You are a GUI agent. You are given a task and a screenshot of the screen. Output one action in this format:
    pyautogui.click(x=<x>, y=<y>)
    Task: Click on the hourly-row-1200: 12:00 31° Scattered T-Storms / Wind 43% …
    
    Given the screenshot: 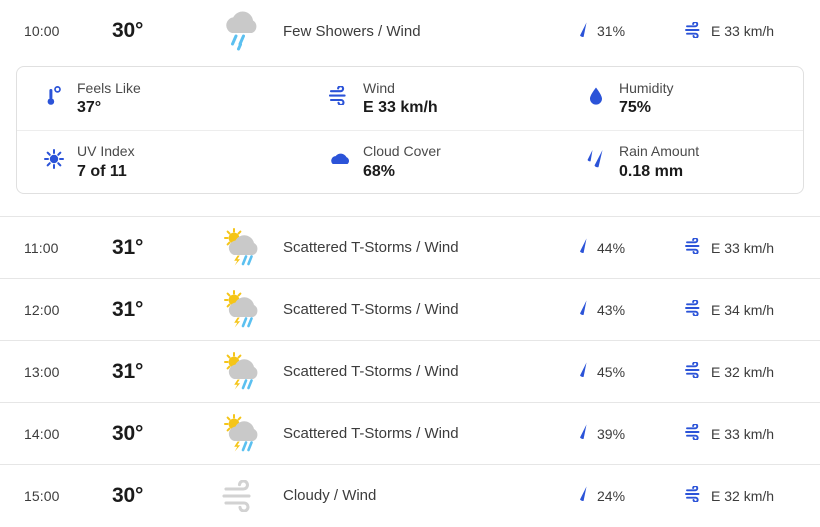 What is the action you would take?
    pyautogui.click(x=410, y=309)
    